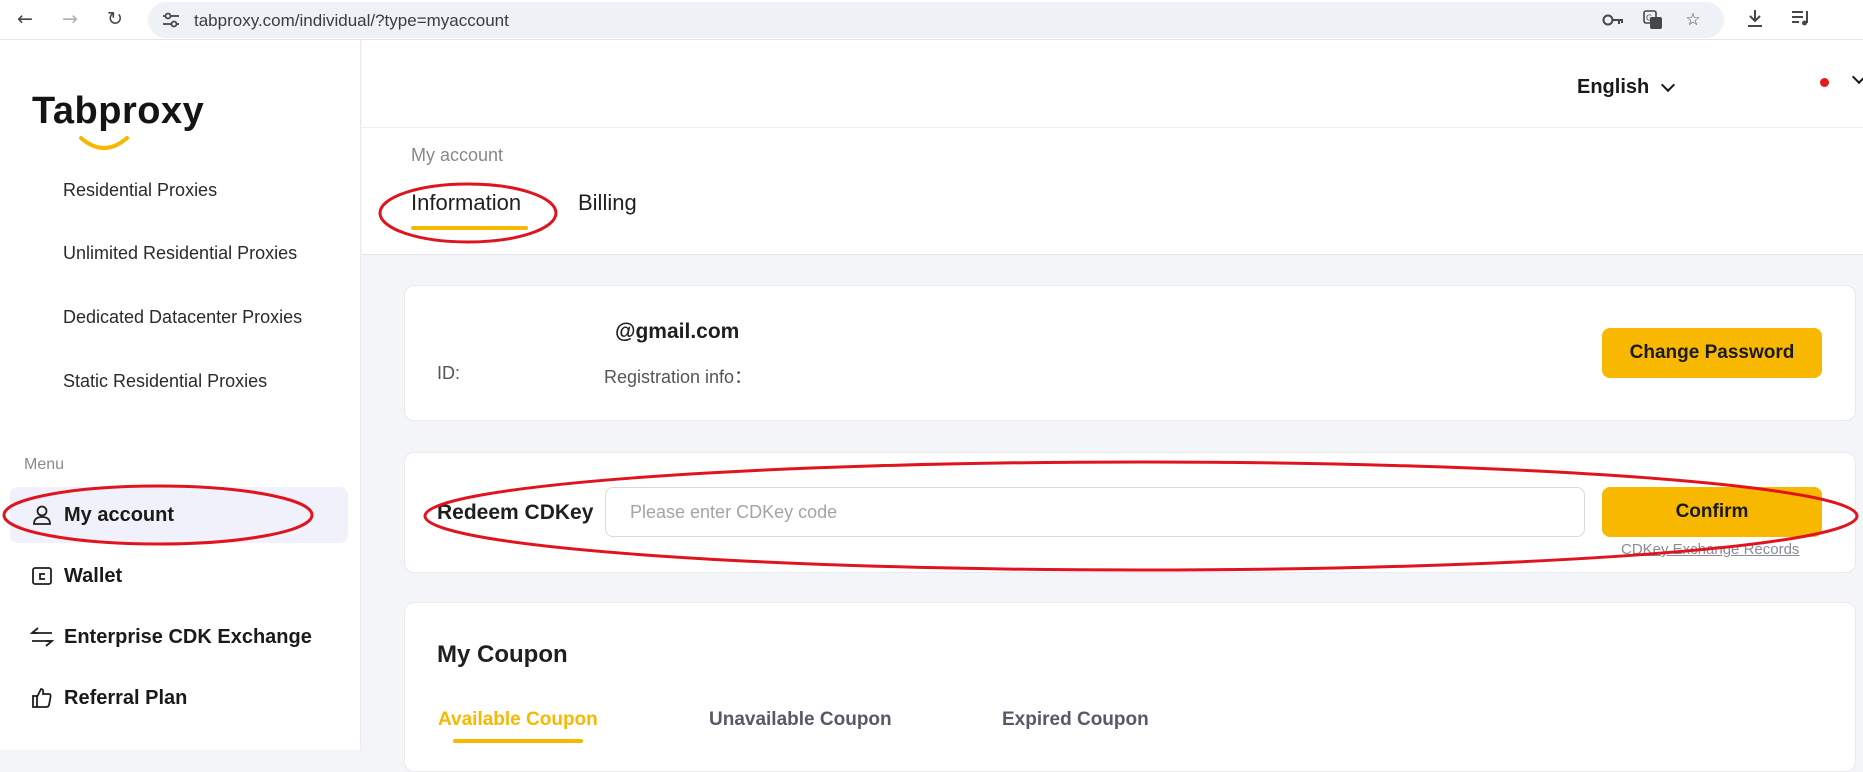 This screenshot has height=772, width=1863. I want to click on exchange-icon, so click(42, 637).